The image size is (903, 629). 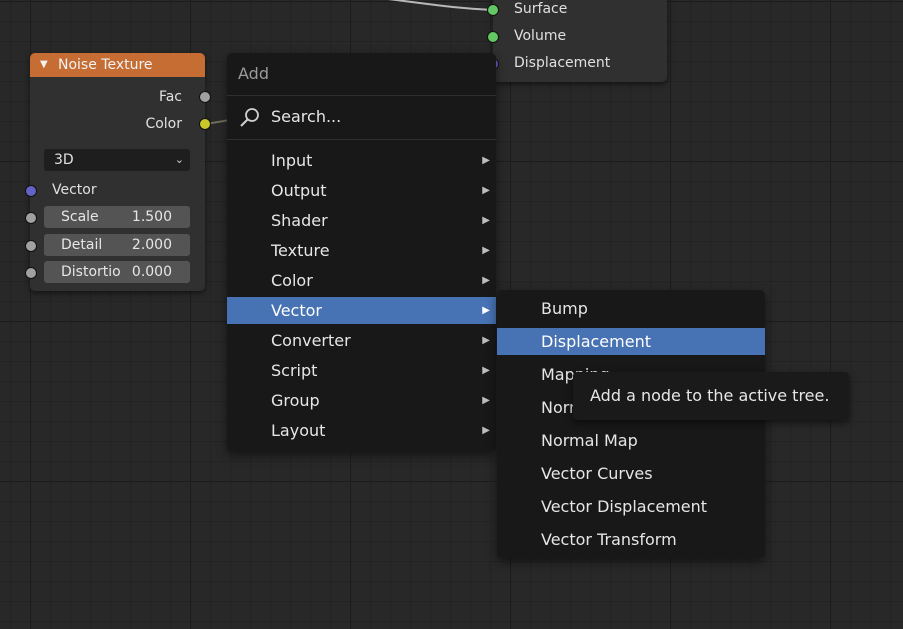 I want to click on scale-socket, so click(x=31, y=218).